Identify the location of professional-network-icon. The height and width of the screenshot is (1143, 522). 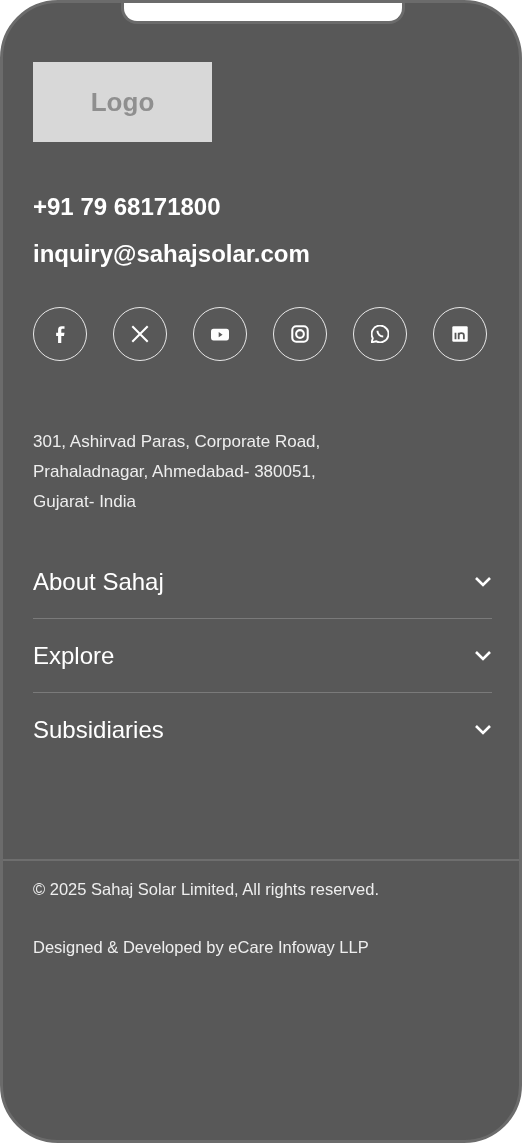
(460, 334).